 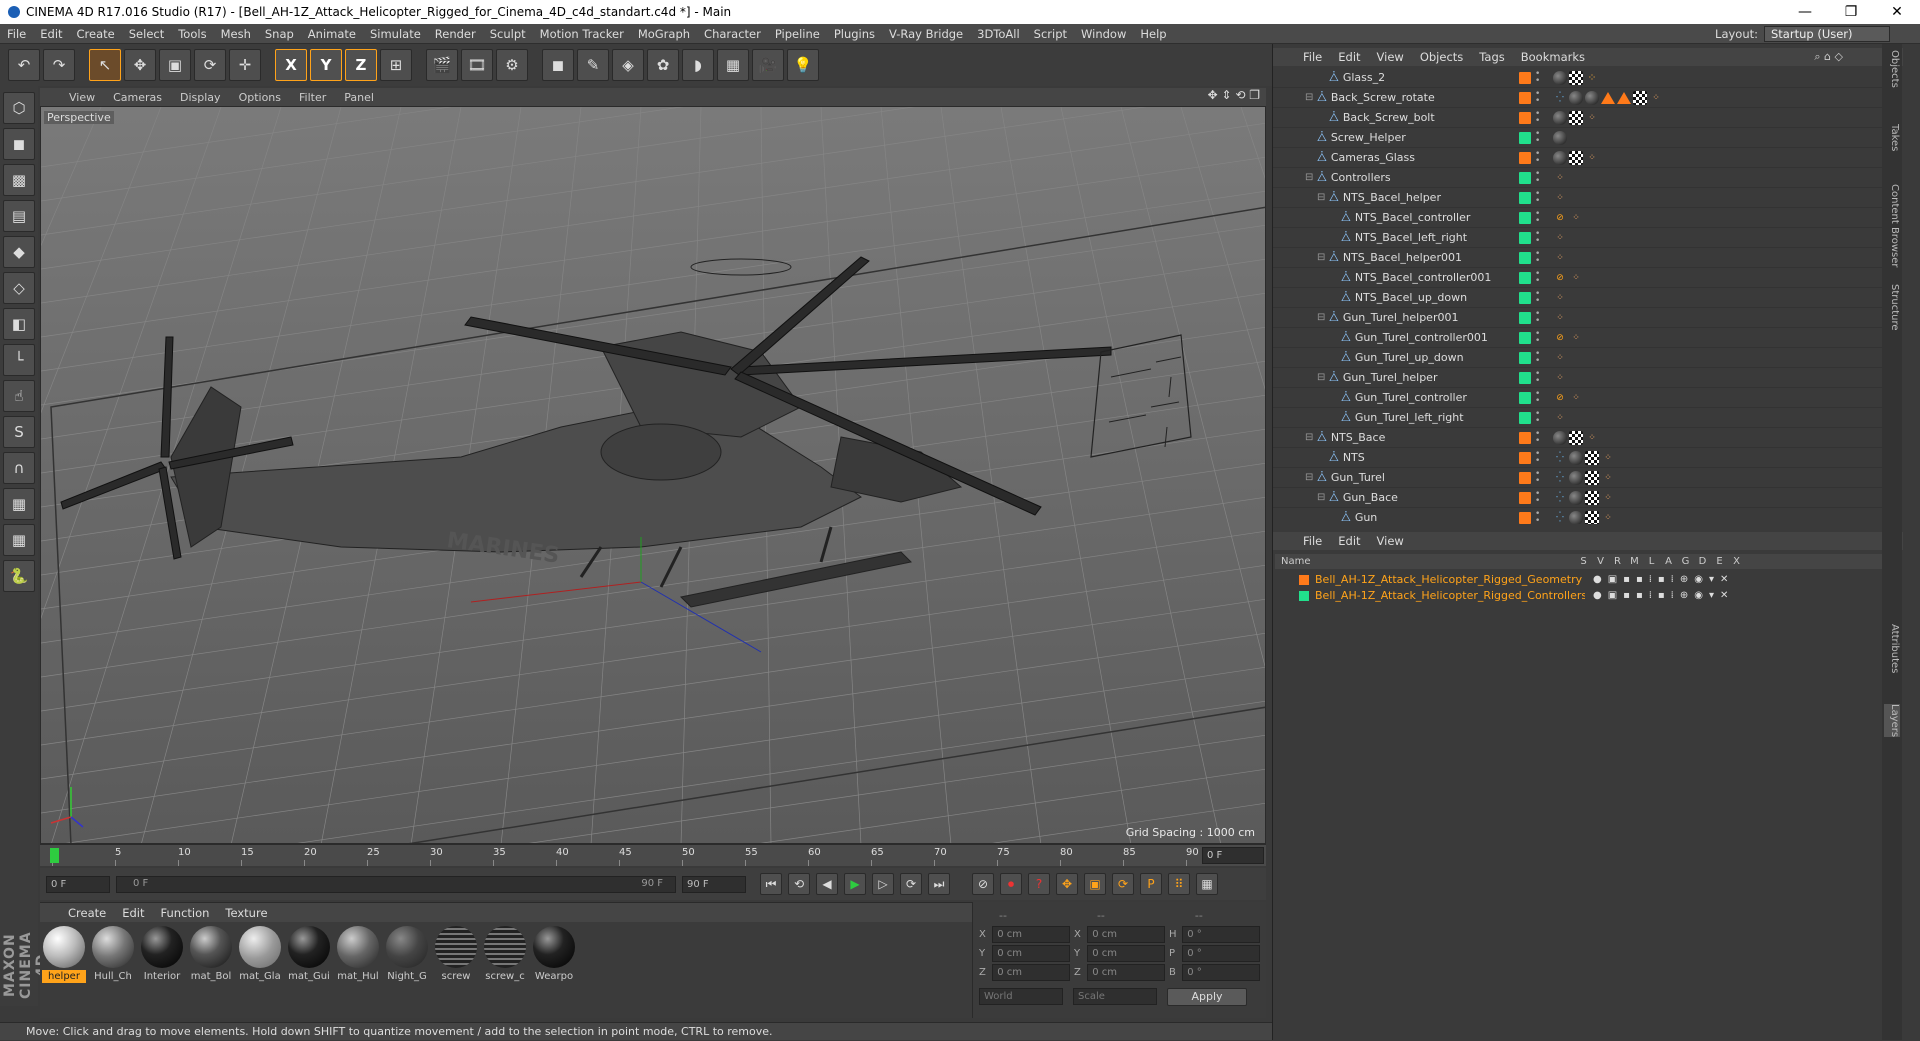 What do you see at coordinates (19, 180) in the screenshot?
I see `texture-mode: ▩` at bounding box center [19, 180].